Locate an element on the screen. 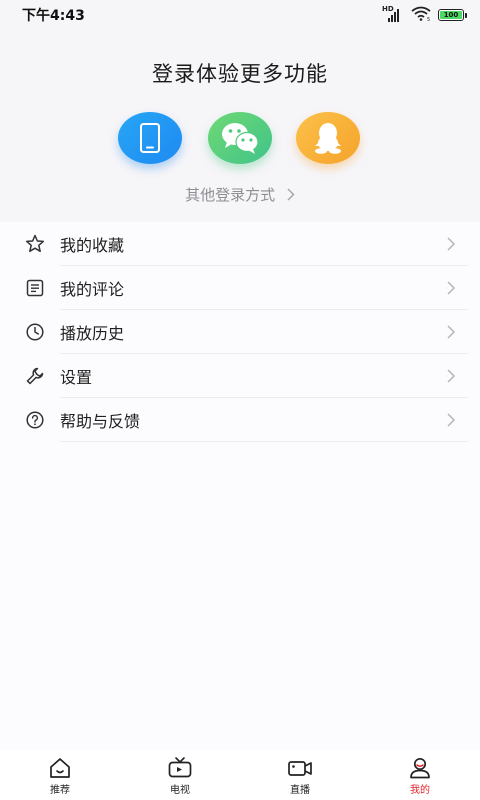  nav-tab-tv: 电视 is located at coordinates (180, 775).